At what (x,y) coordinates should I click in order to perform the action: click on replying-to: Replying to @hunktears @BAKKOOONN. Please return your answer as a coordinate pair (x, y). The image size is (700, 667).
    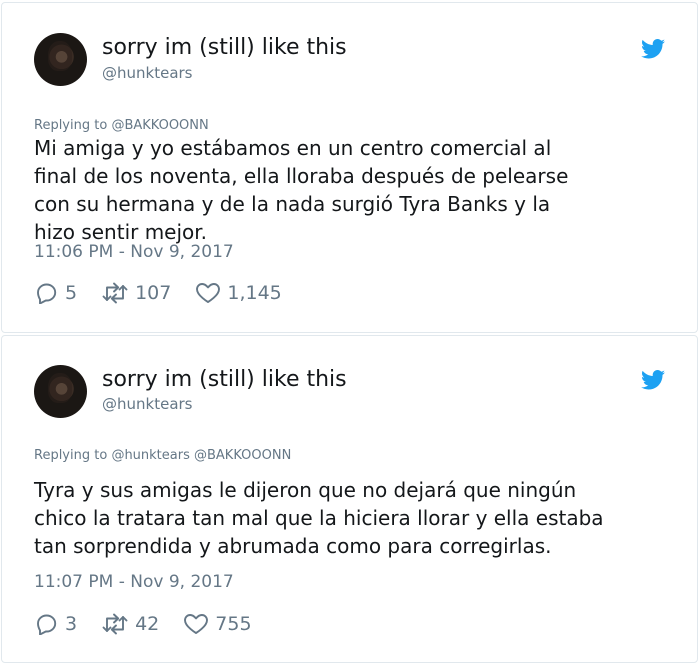
    Looking at the image, I should click on (162, 455).